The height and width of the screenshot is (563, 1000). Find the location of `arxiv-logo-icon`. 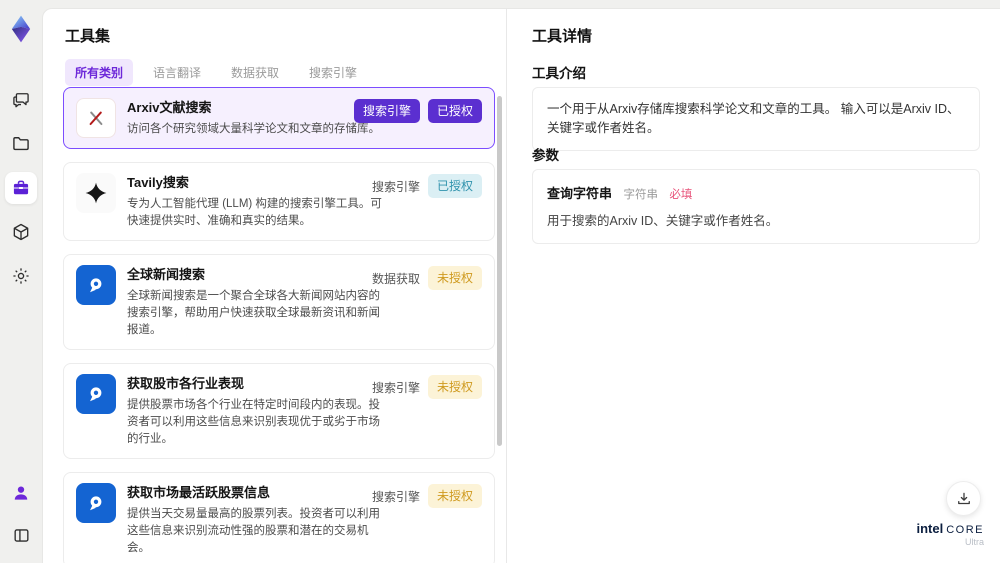

arxiv-logo-icon is located at coordinates (96, 118).